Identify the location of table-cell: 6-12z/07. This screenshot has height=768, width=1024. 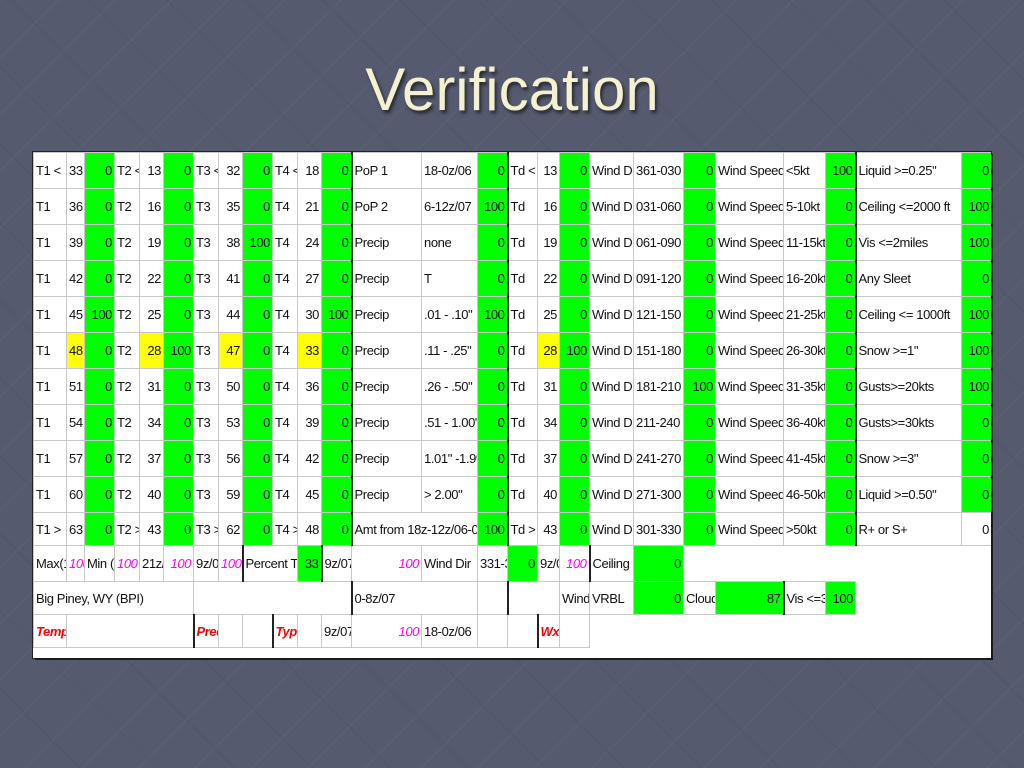
(449, 206).